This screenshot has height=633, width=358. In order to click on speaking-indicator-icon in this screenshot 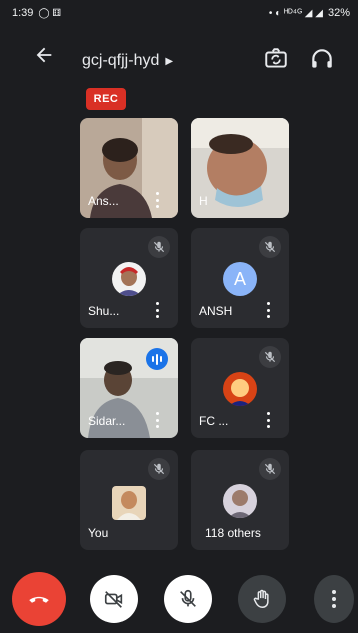, I will do `click(157, 359)`.